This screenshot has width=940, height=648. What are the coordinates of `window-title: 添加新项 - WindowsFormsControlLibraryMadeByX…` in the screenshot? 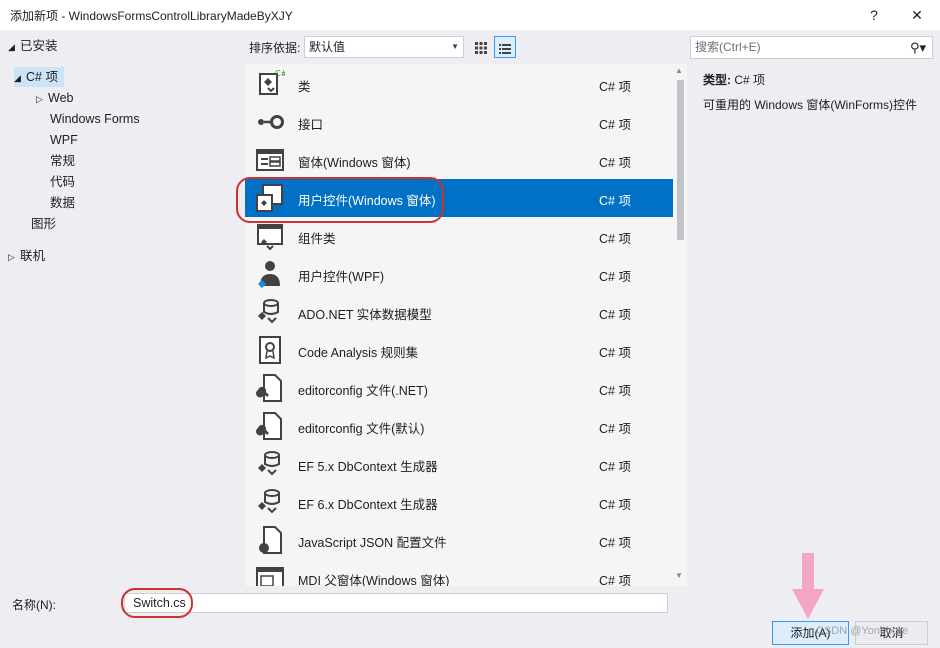 It's located at (151, 16).